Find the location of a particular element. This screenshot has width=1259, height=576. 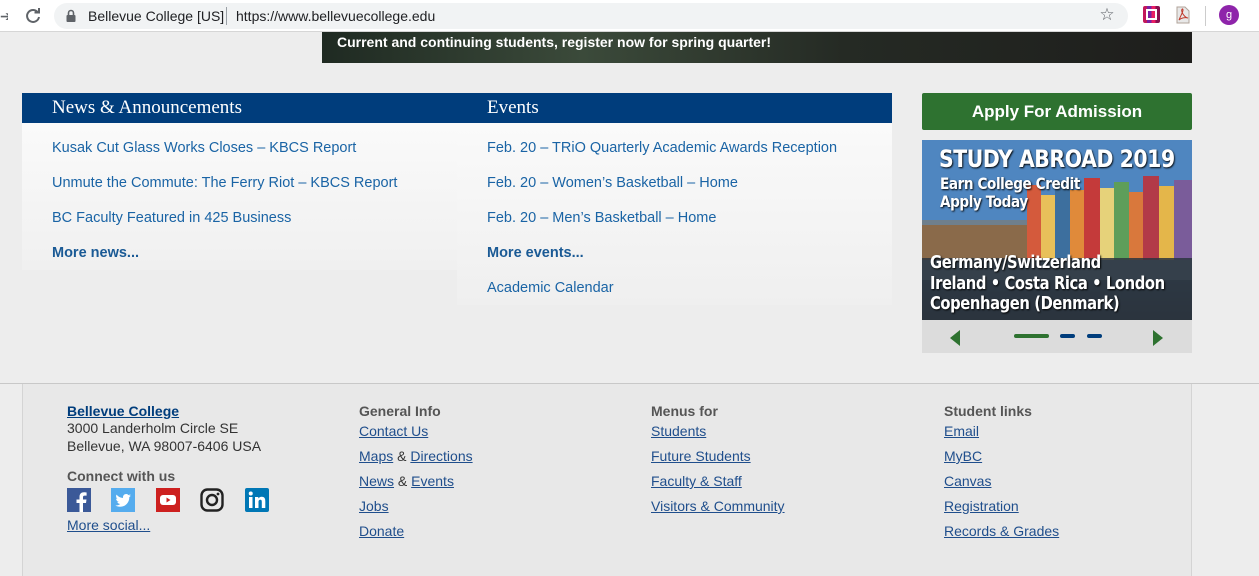

address-line: 3000 Landerholm Circle SE is located at coordinates (153, 428).